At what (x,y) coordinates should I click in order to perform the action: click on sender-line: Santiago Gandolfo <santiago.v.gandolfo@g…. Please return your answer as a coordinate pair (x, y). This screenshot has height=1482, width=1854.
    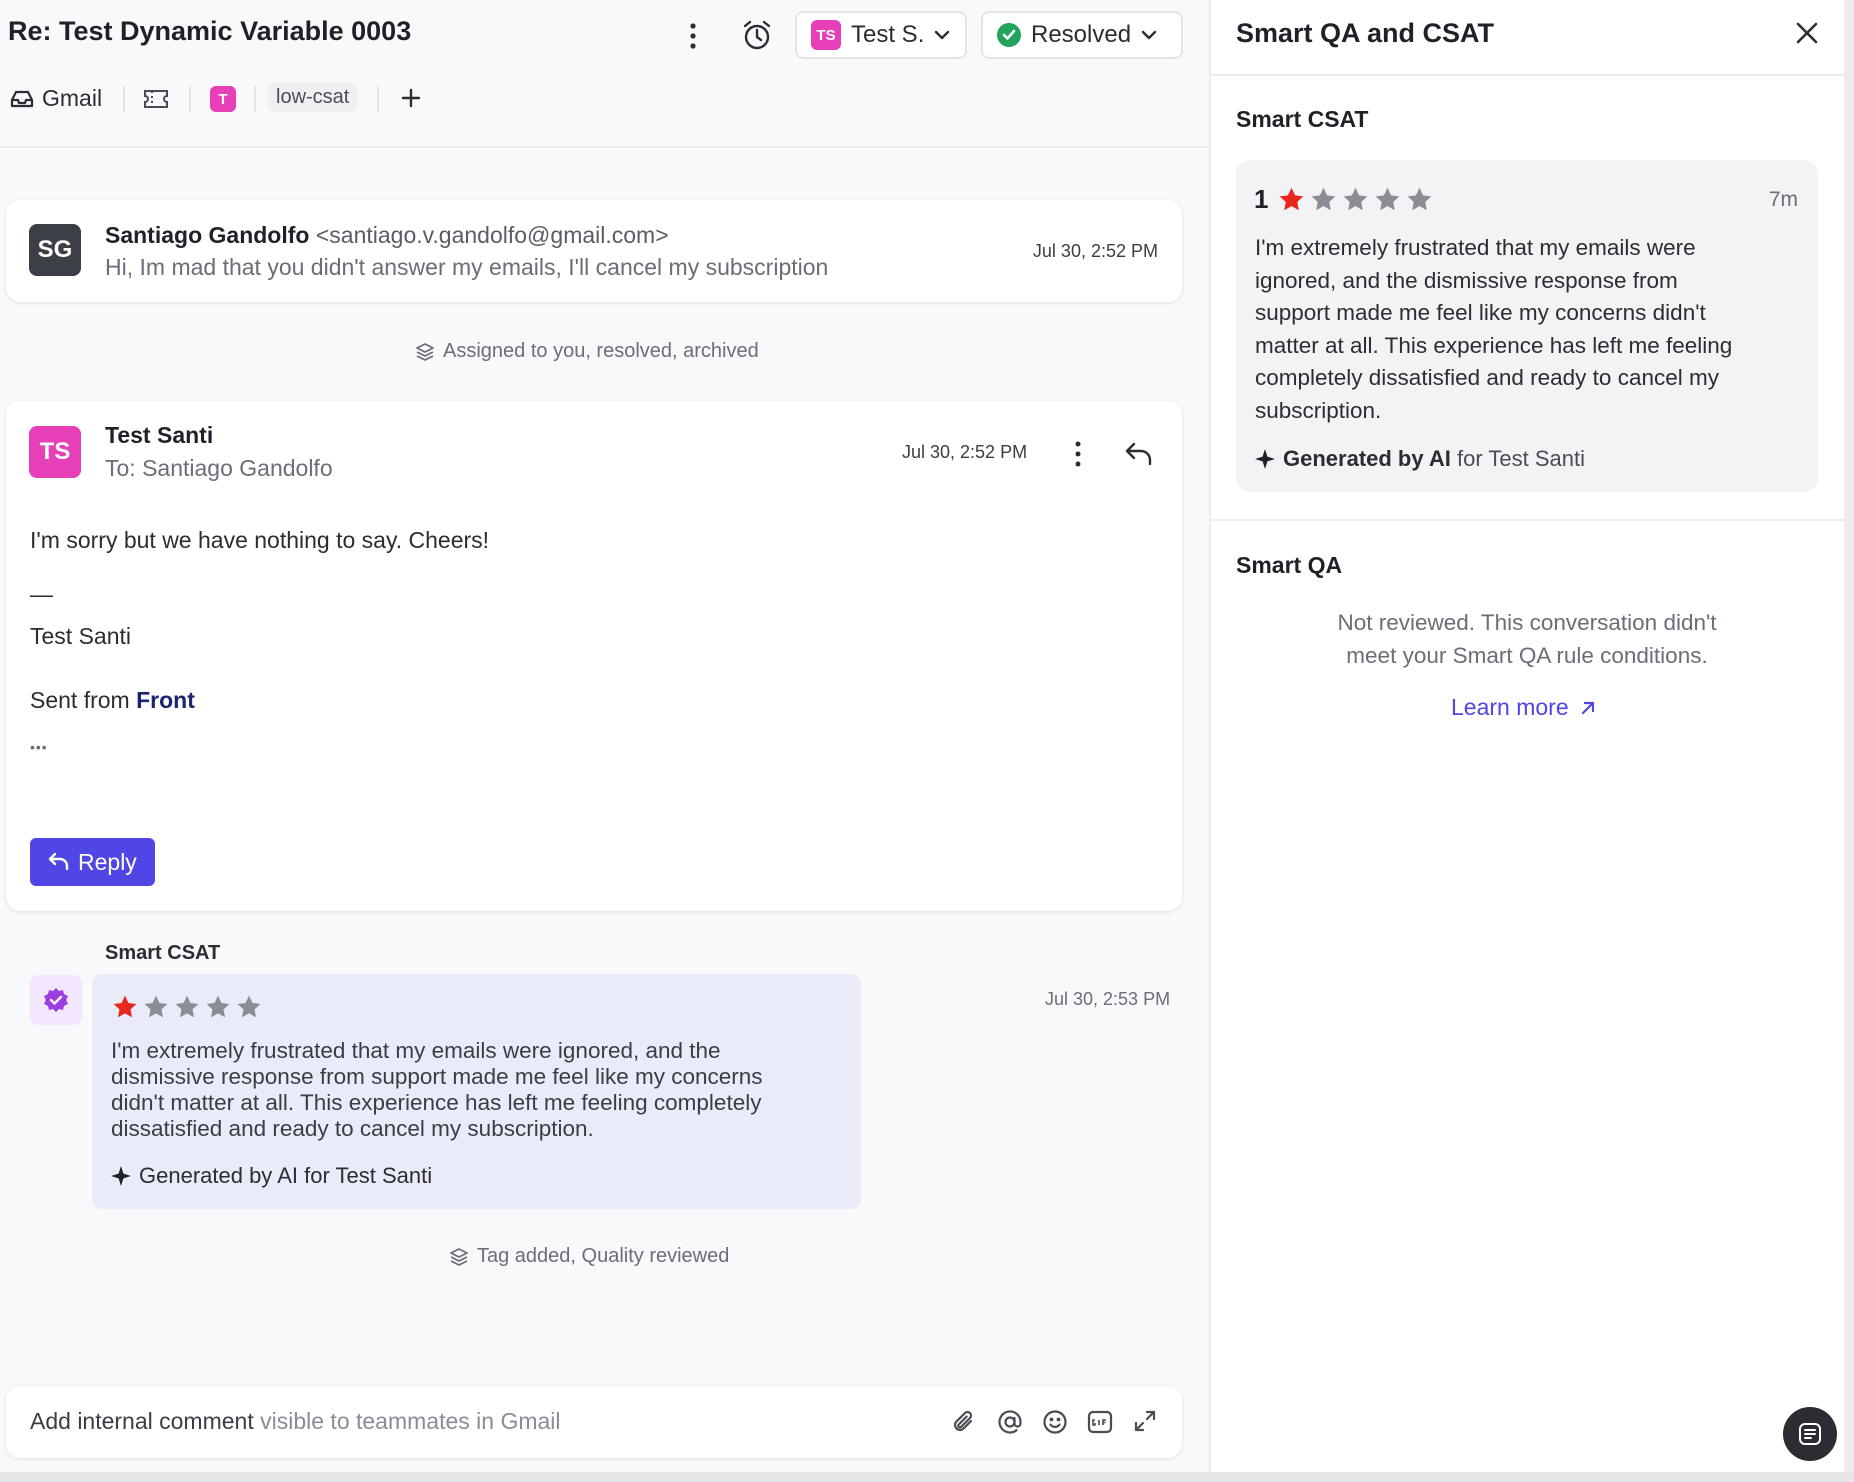
    Looking at the image, I should click on (387, 235).